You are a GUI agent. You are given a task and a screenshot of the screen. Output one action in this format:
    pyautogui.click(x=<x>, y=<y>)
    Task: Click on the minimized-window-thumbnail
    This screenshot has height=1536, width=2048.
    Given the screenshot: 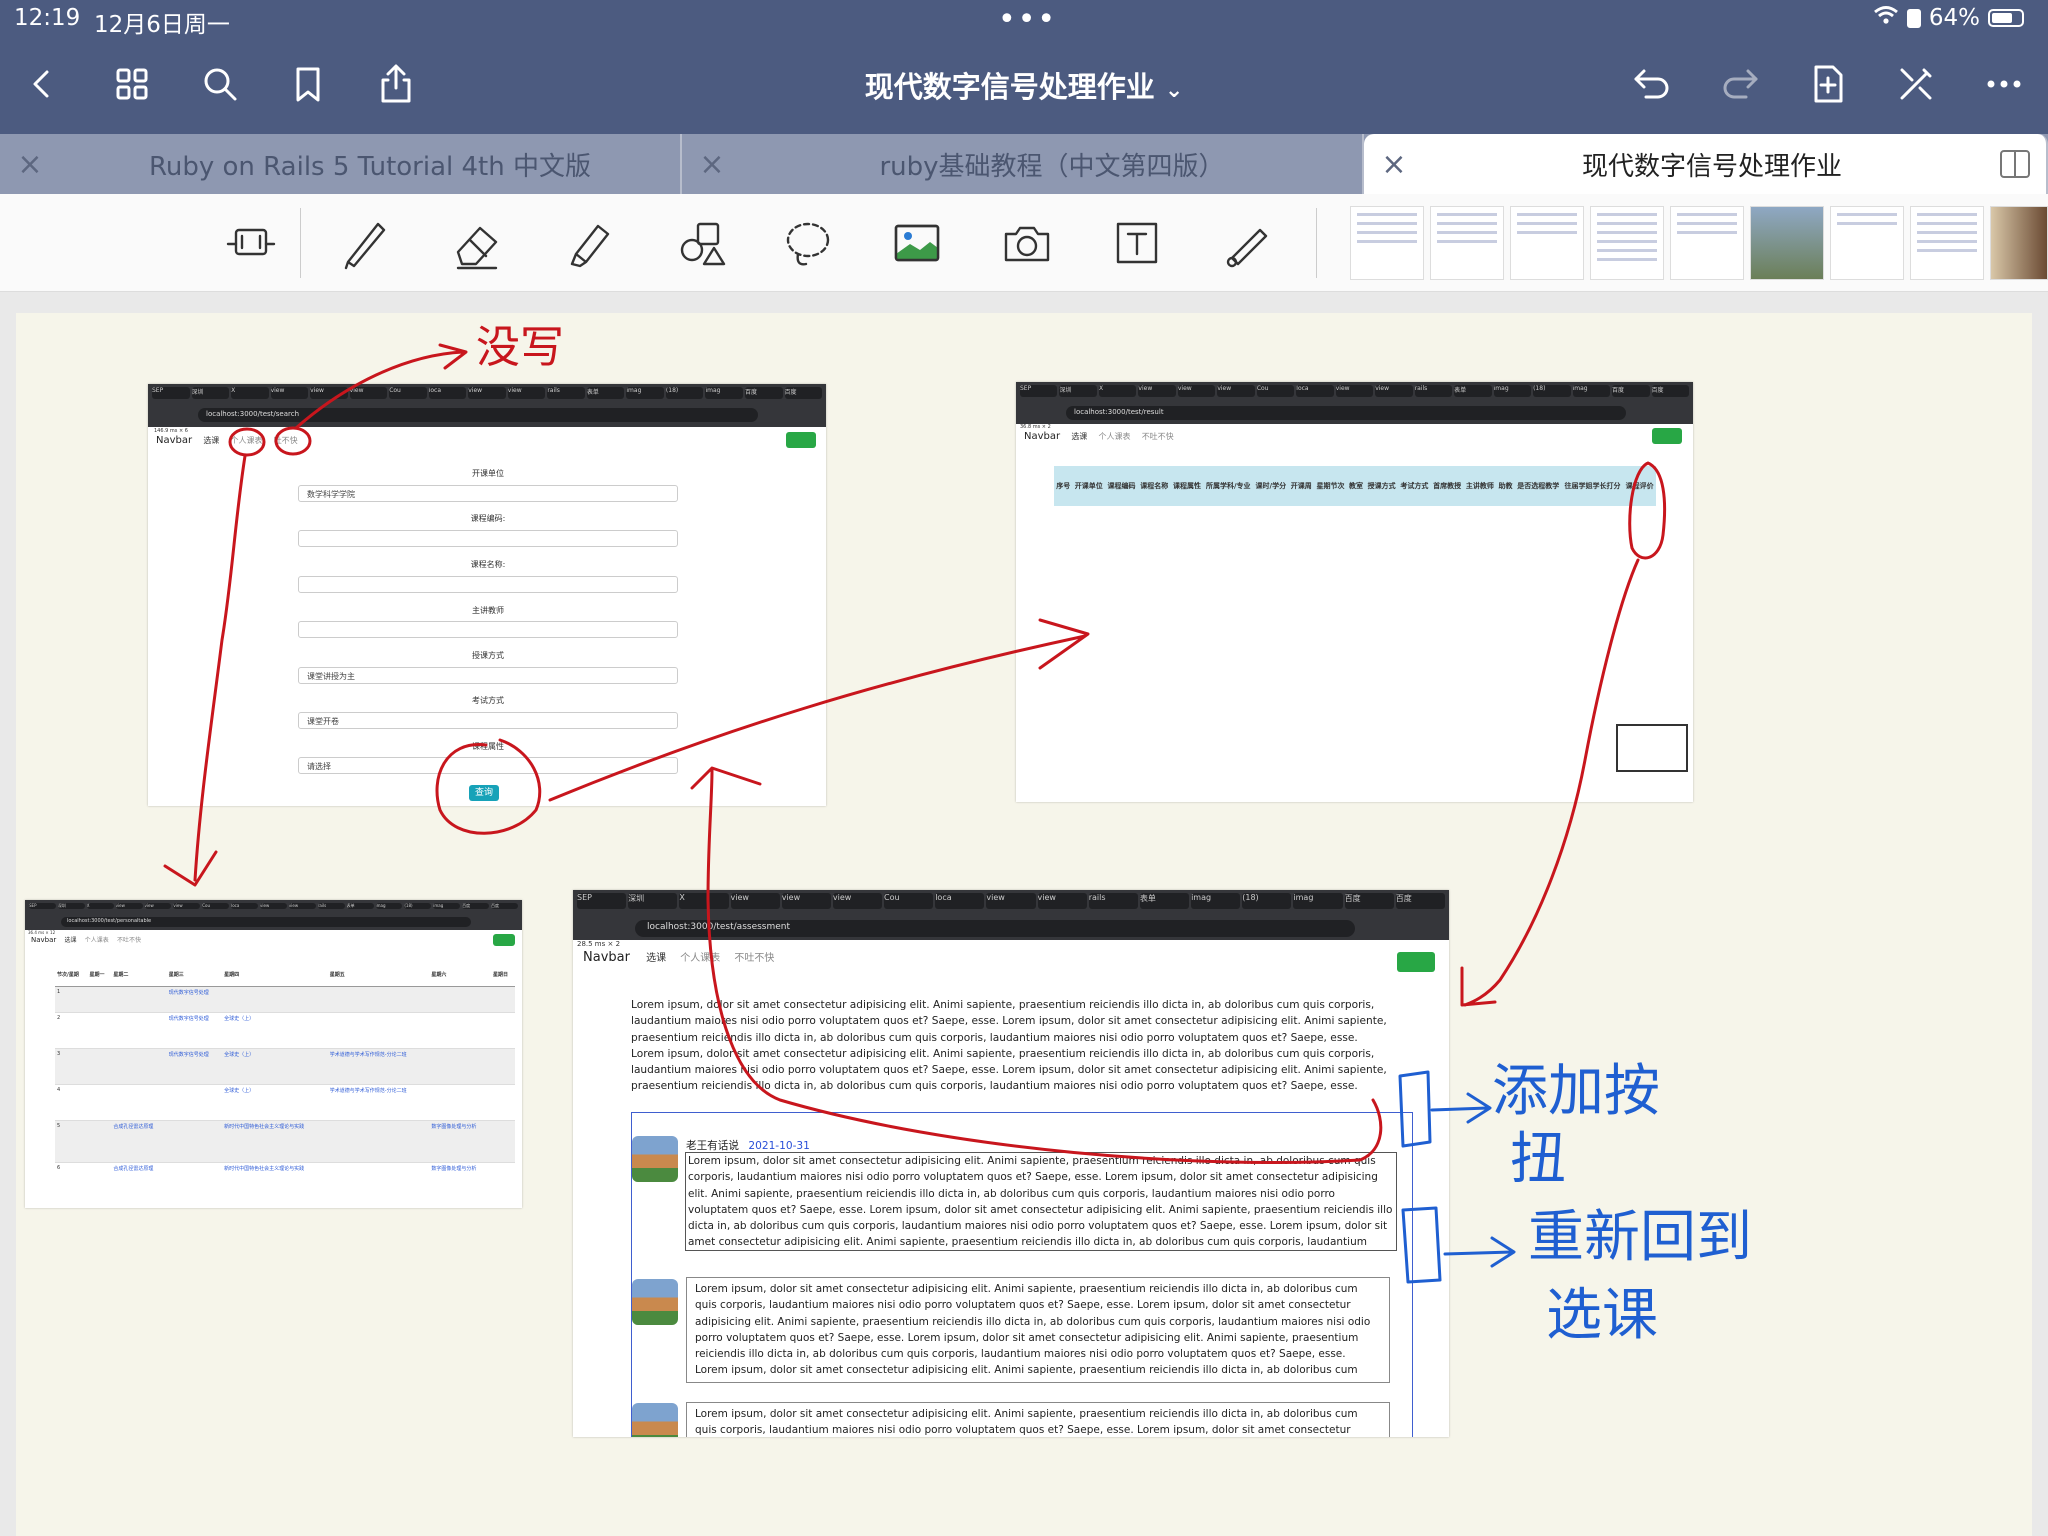 What is the action you would take?
    pyautogui.click(x=1652, y=748)
    